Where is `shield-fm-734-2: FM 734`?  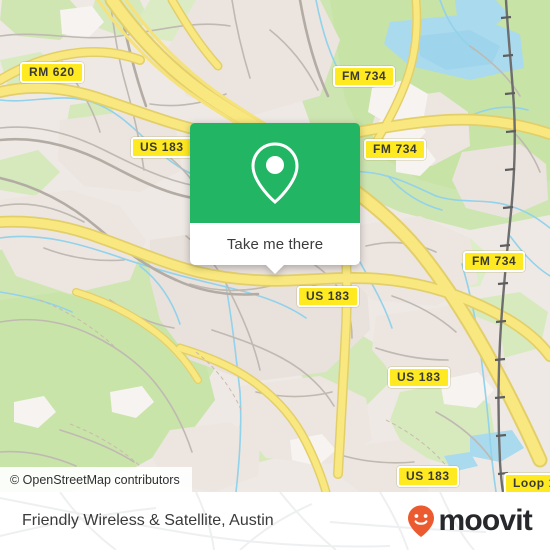
shield-fm-734-2: FM 734 is located at coordinates (395, 149).